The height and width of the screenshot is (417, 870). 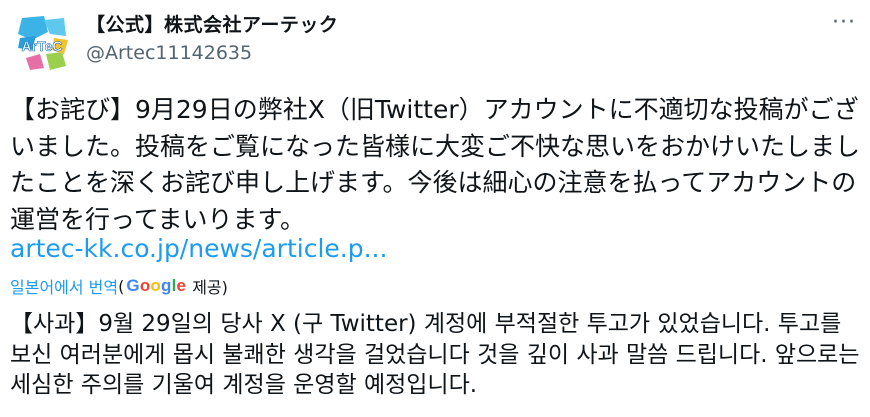 I want to click on google-logo: Google, so click(x=156, y=286).